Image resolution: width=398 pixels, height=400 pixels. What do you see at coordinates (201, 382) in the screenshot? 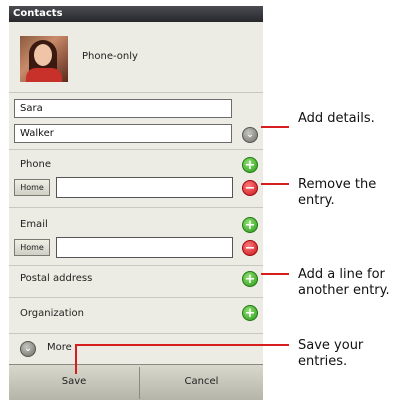
I see `cancel-button: Cancel` at bounding box center [201, 382].